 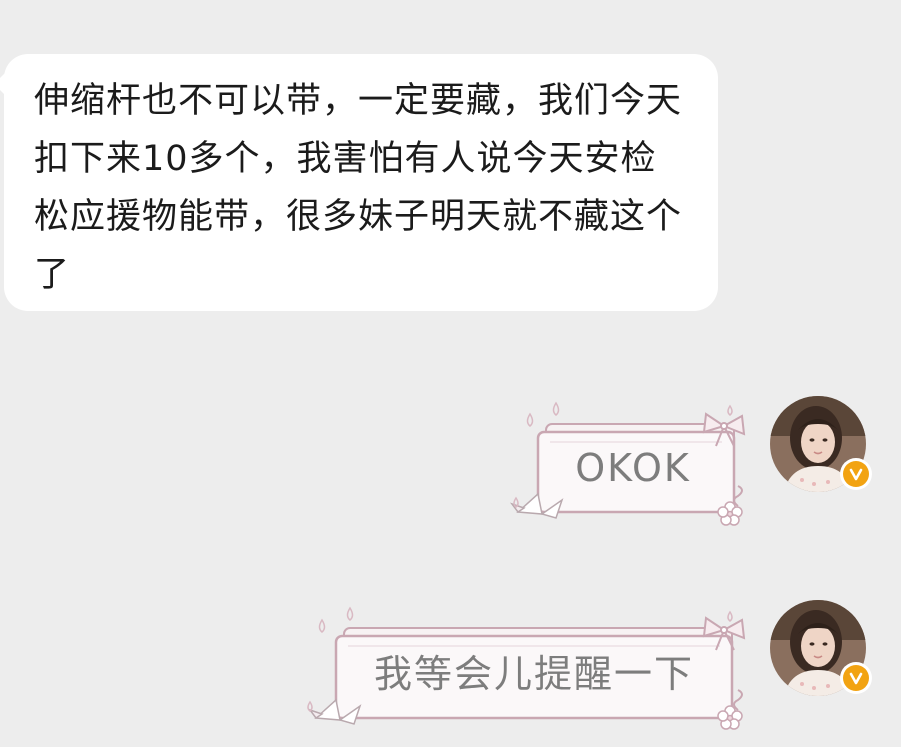 I want to click on message-text: 我等会儿提醒一下, so click(x=533, y=674).